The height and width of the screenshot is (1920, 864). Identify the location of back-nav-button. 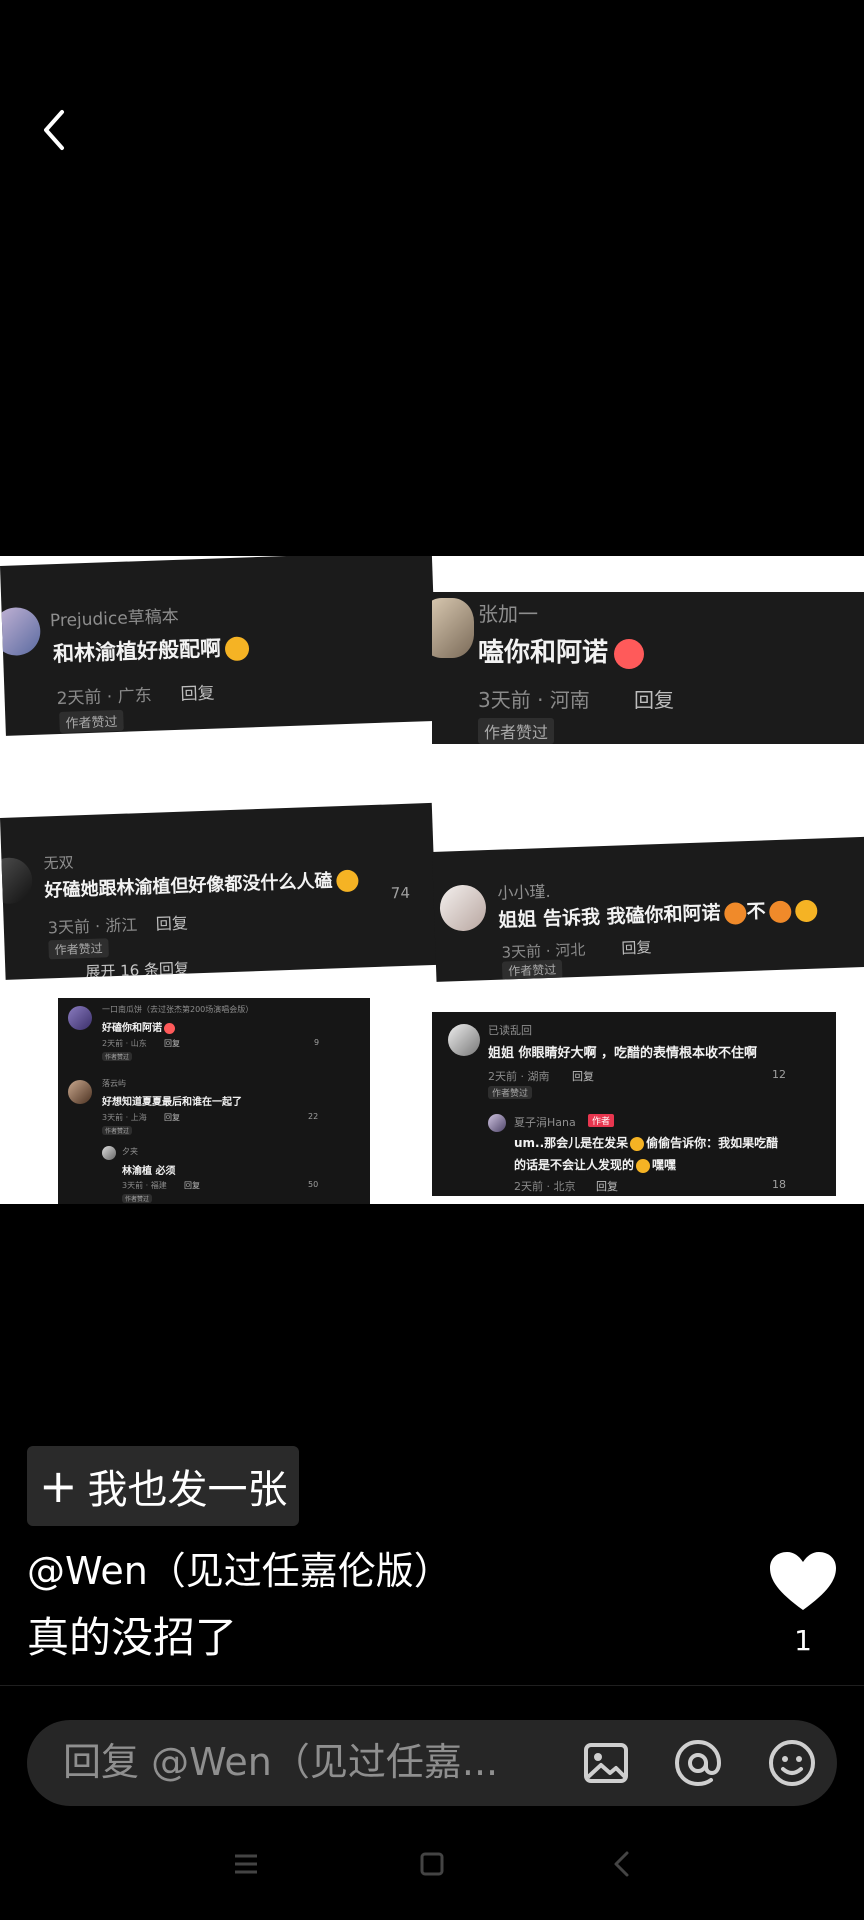
(622, 1864).